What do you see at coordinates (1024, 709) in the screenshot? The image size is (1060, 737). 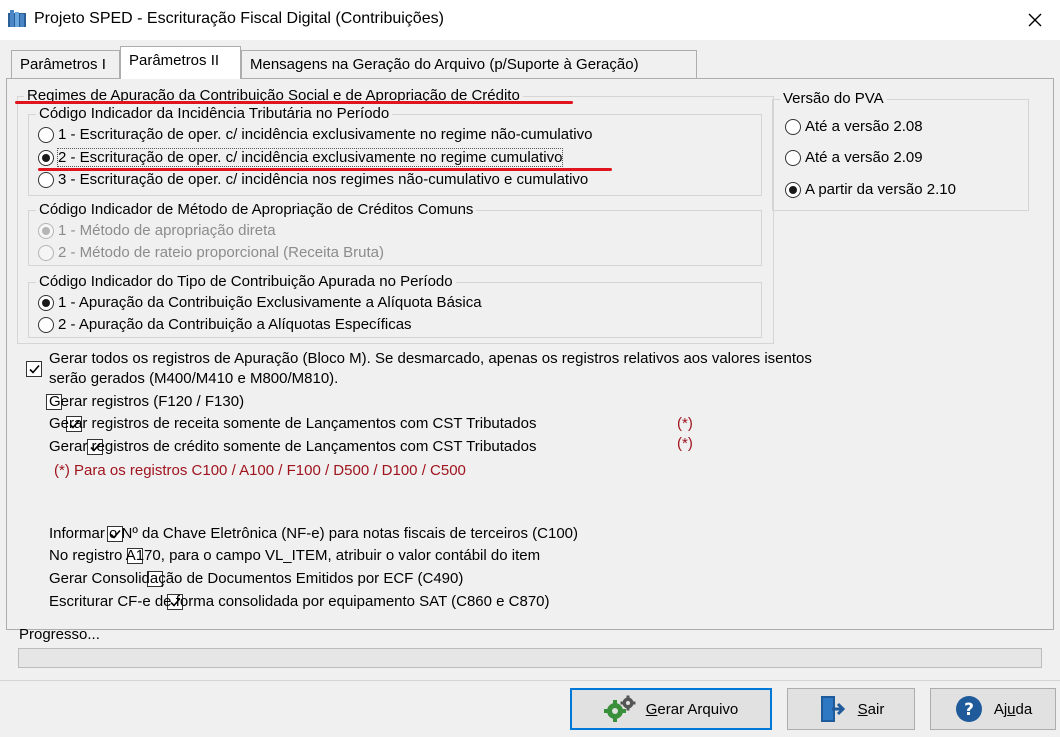 I see `ajuda-label-post: da` at bounding box center [1024, 709].